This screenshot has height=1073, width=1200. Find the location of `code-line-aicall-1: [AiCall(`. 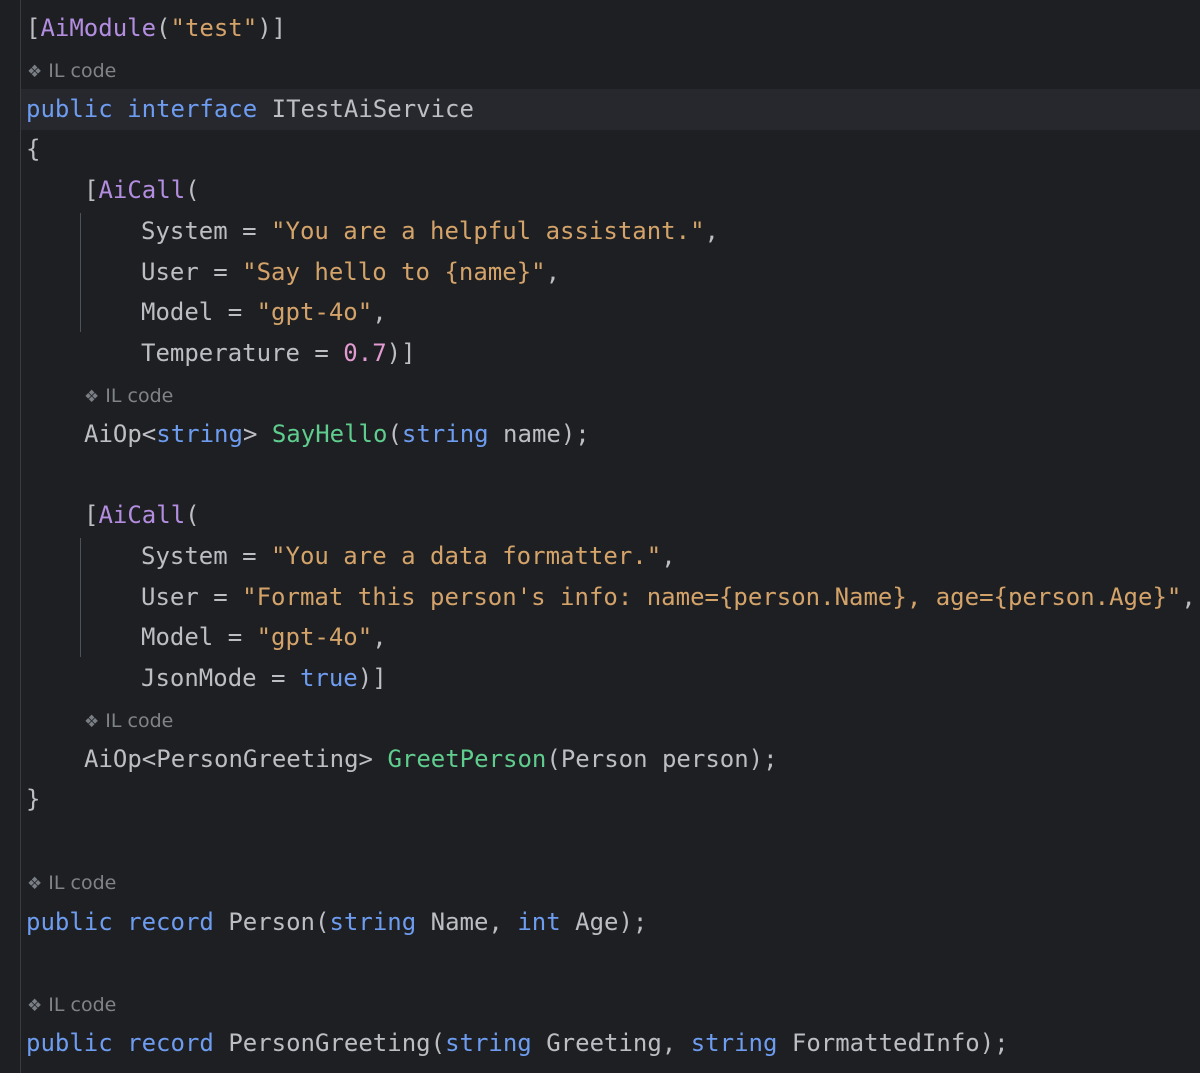

code-line-aicall-1: [AiCall( is located at coordinates (142, 190).